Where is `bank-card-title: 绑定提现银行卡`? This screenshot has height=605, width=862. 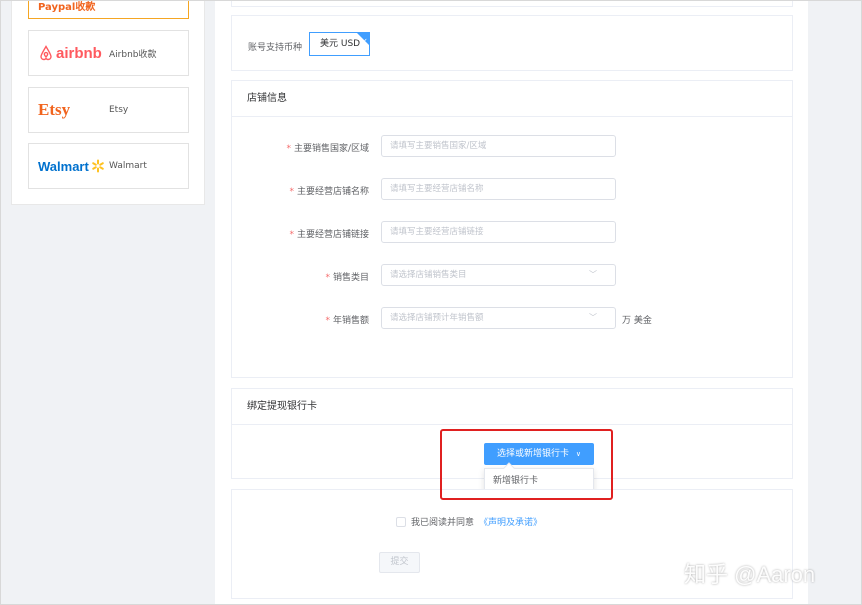
bank-card-title: 绑定提现银行卡 is located at coordinates (512, 407).